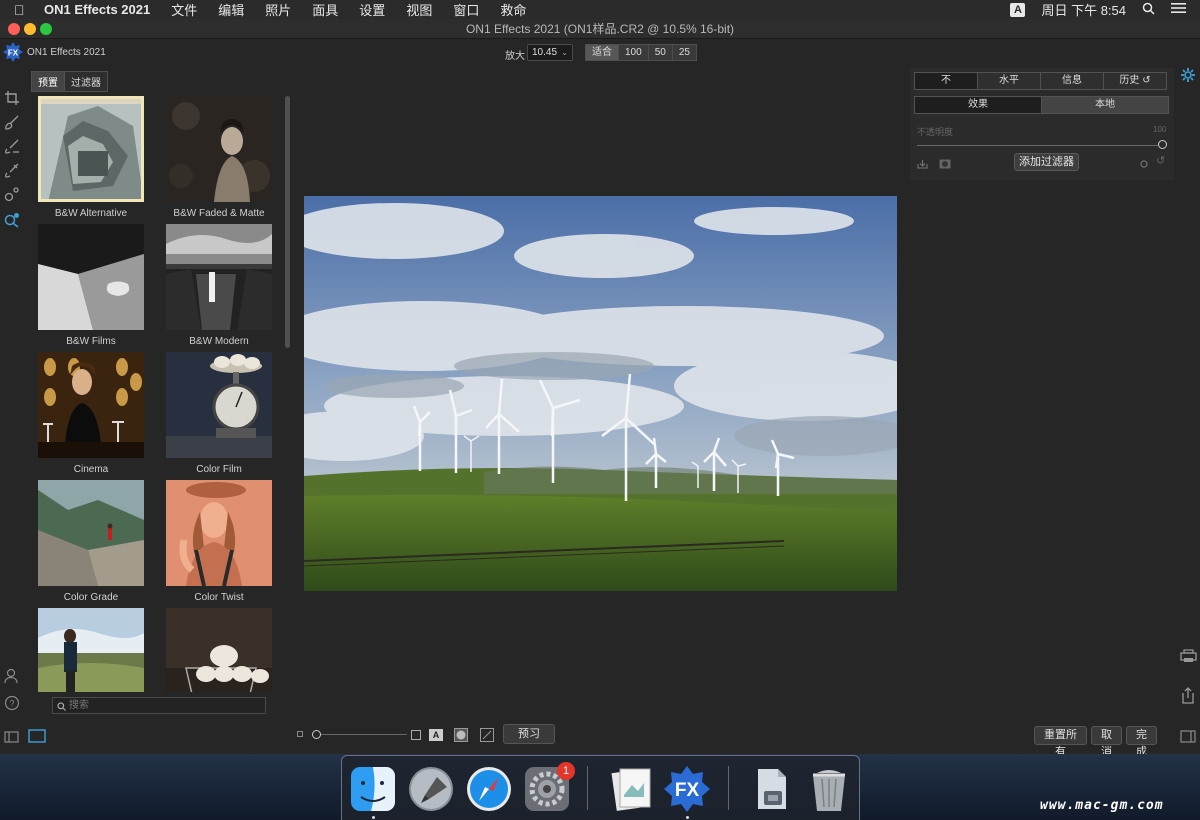 Image resolution: width=1200 pixels, height=820 pixels. What do you see at coordinates (1009, 81) in the screenshot?
I see `tab-levels: 水平` at bounding box center [1009, 81].